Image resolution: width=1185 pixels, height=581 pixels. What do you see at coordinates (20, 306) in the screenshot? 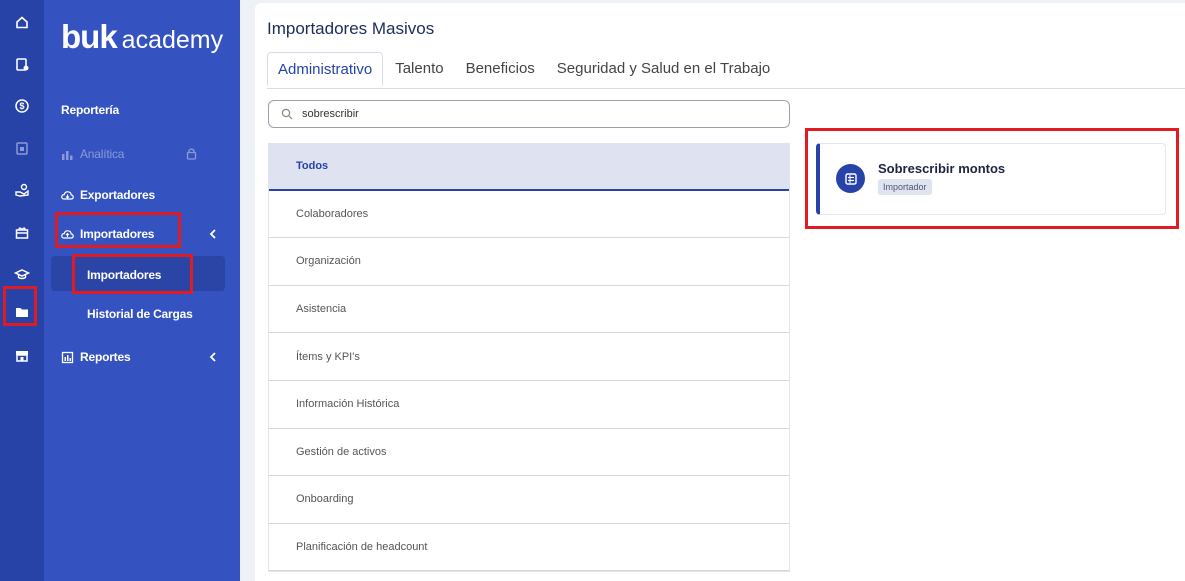
I see `highlight-box-folder` at bounding box center [20, 306].